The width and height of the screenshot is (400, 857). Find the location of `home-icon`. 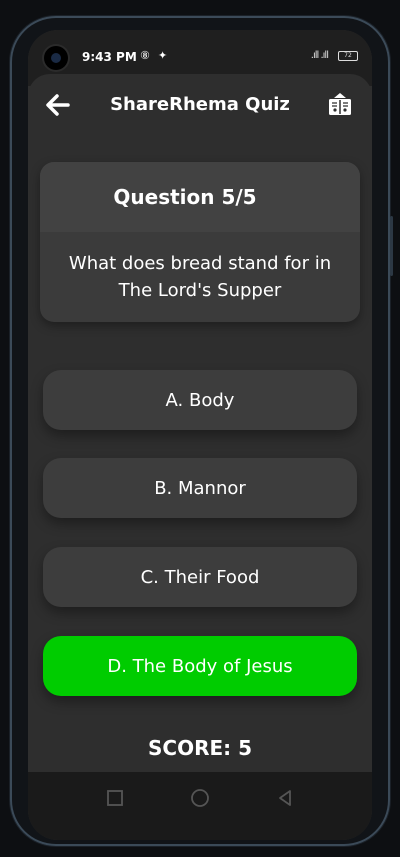

home-icon is located at coordinates (200, 798).